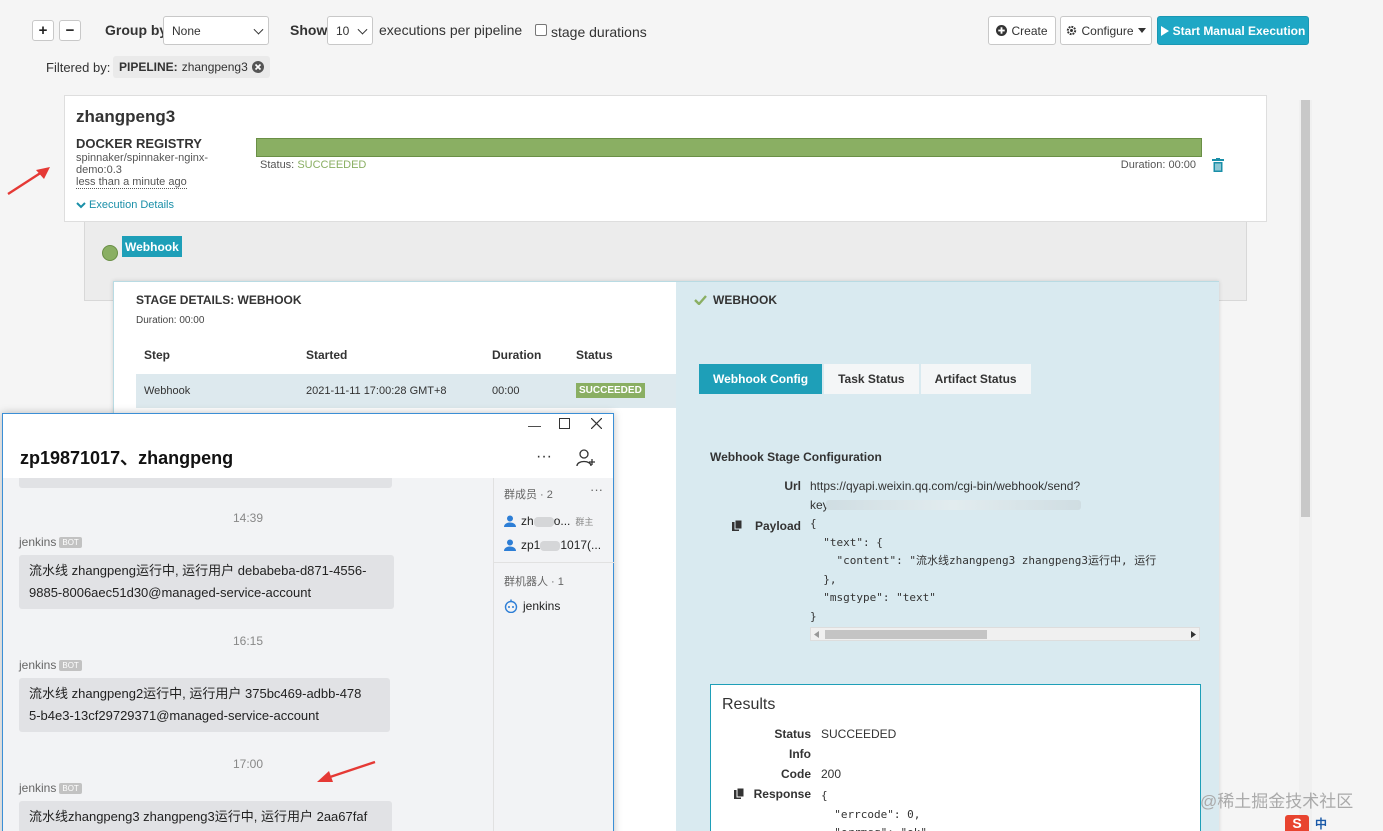  Describe the element at coordinates (782, 794) in the screenshot. I see `result-response-label: Response` at that location.